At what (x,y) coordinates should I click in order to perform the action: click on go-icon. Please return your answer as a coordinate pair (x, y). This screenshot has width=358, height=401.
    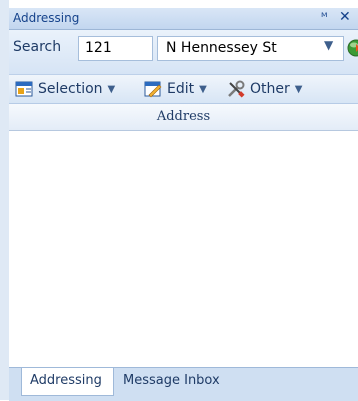
    Looking at the image, I should click on (352, 50).